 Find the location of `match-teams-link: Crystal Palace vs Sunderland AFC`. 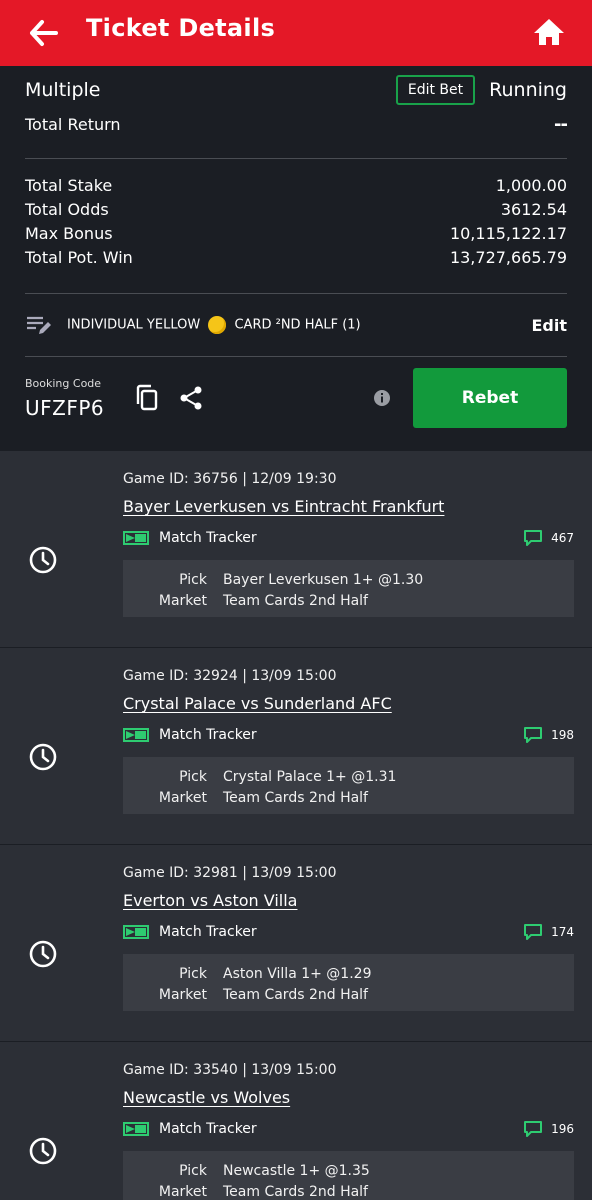

match-teams-link: Crystal Palace vs Sunderland AFC is located at coordinates (257, 703).